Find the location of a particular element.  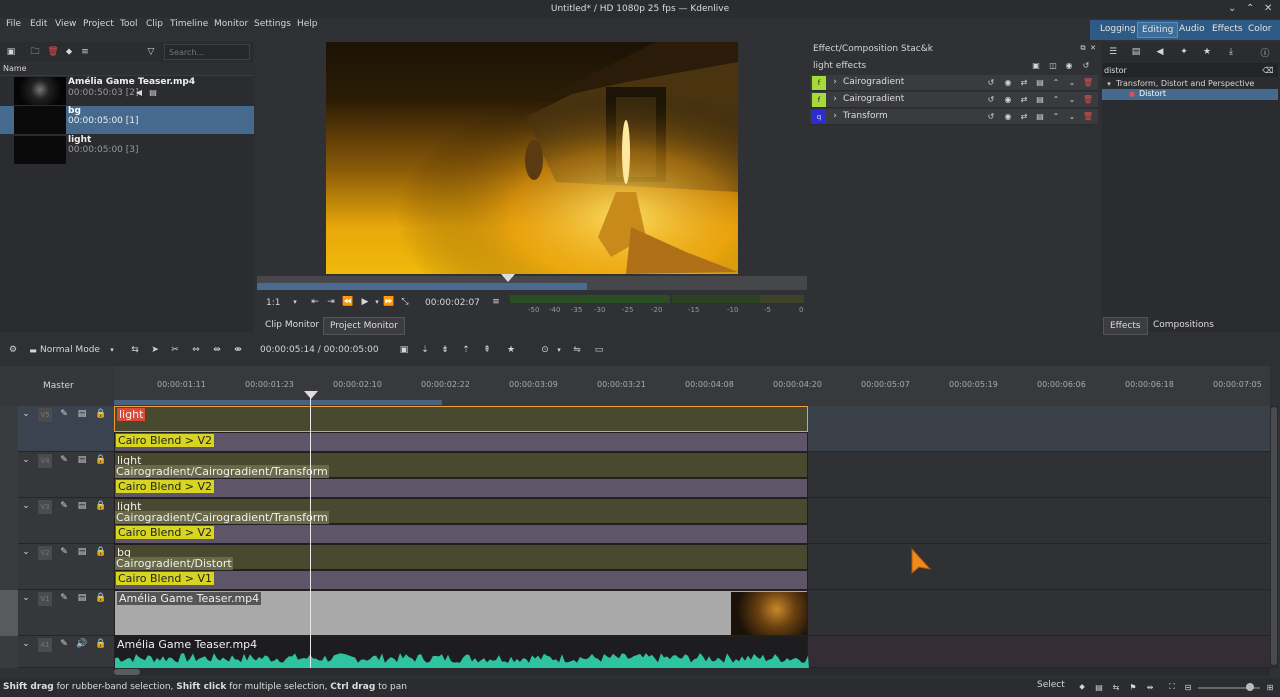

save-icon: ▤ is located at coordinates (1040, 99).